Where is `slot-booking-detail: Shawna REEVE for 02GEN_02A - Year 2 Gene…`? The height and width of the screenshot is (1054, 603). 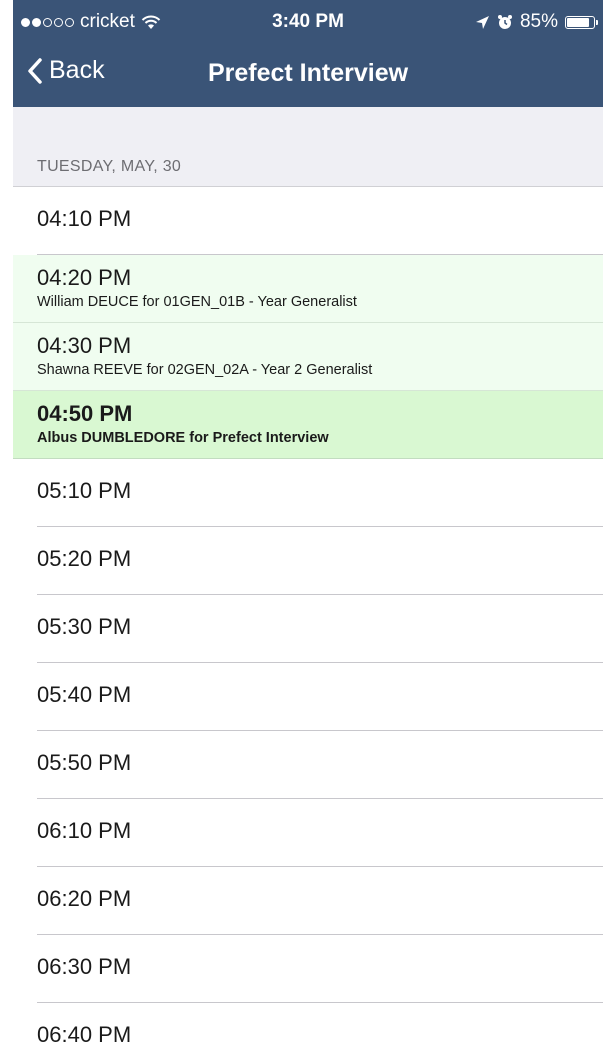
slot-booking-detail: Shawna REEVE for 02GEN_02A - Year 2 Gene… is located at coordinates (205, 370).